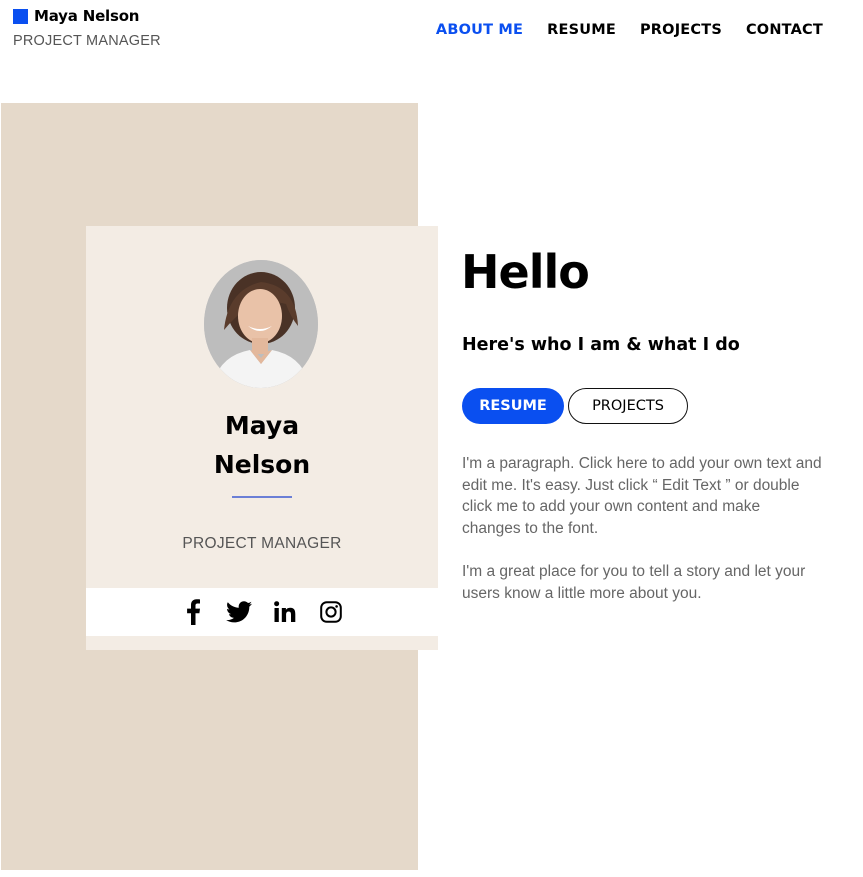  Describe the element at coordinates (262, 497) in the screenshot. I see `card-divider` at that location.